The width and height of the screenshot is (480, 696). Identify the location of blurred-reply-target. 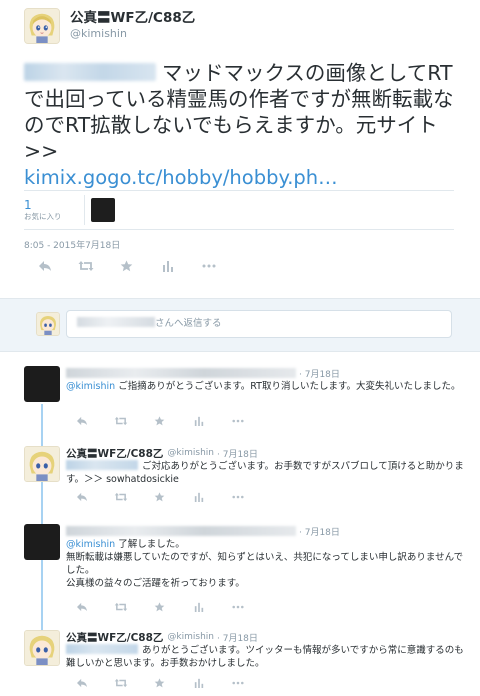
(116, 322).